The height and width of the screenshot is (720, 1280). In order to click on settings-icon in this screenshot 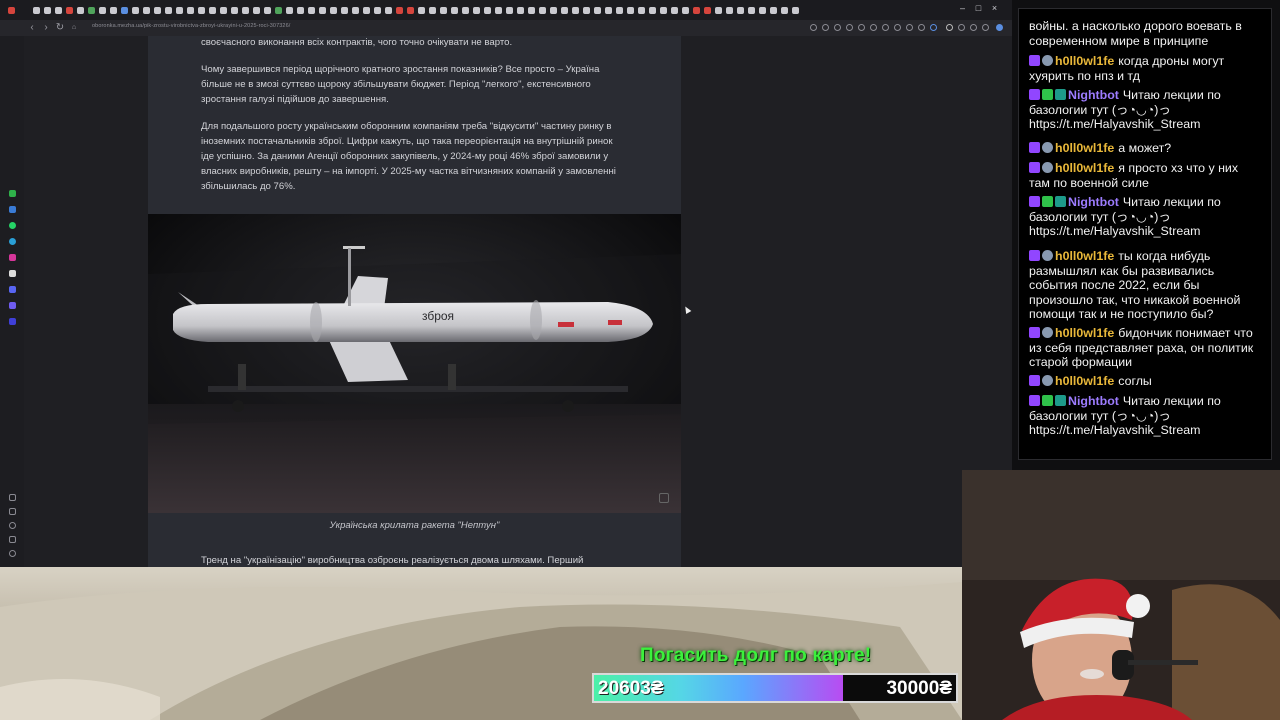, I will do `click(12, 553)`.